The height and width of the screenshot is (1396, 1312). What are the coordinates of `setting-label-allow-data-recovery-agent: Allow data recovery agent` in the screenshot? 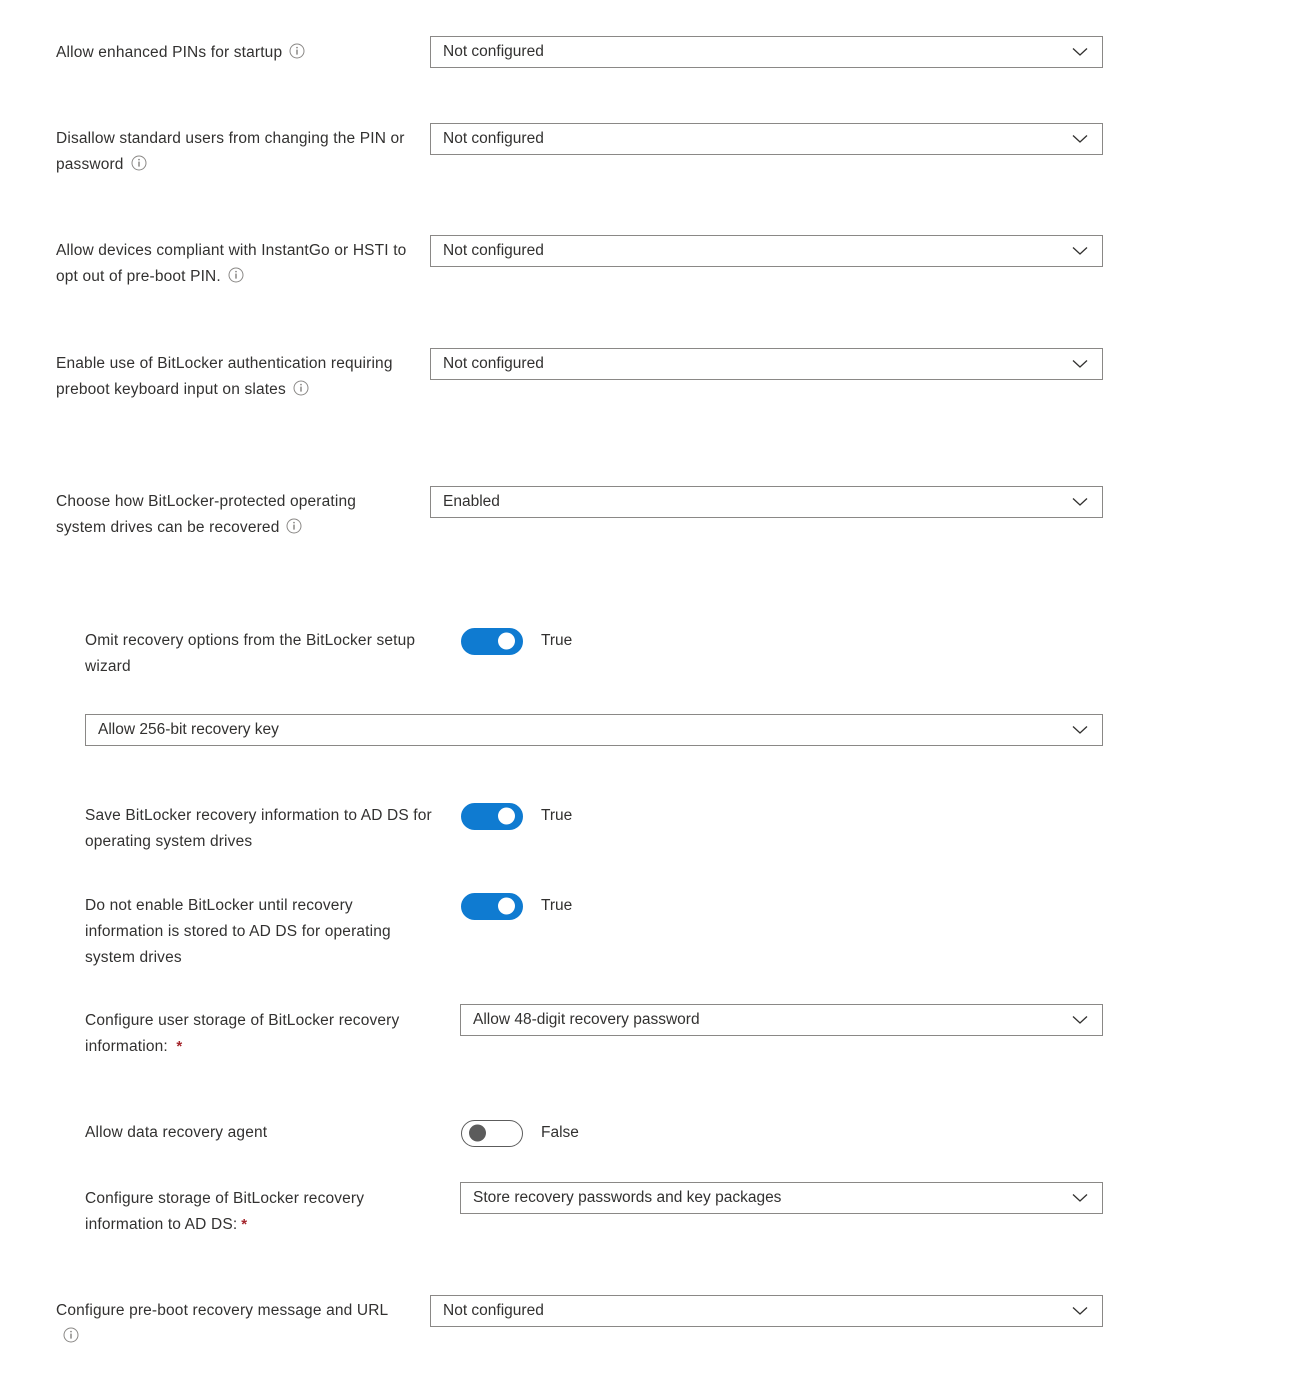 It's located at (265, 1133).